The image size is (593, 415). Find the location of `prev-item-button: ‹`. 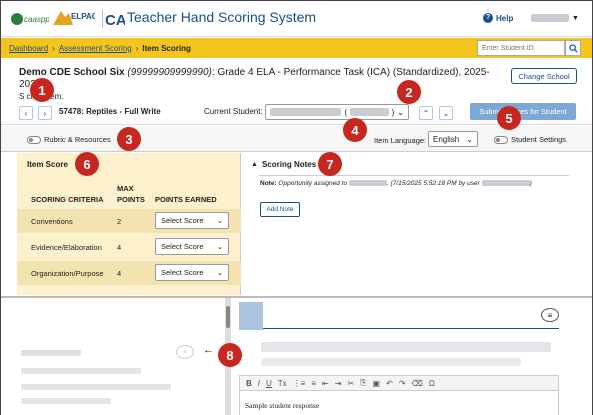

prev-item-button: ‹ is located at coordinates (26, 113).